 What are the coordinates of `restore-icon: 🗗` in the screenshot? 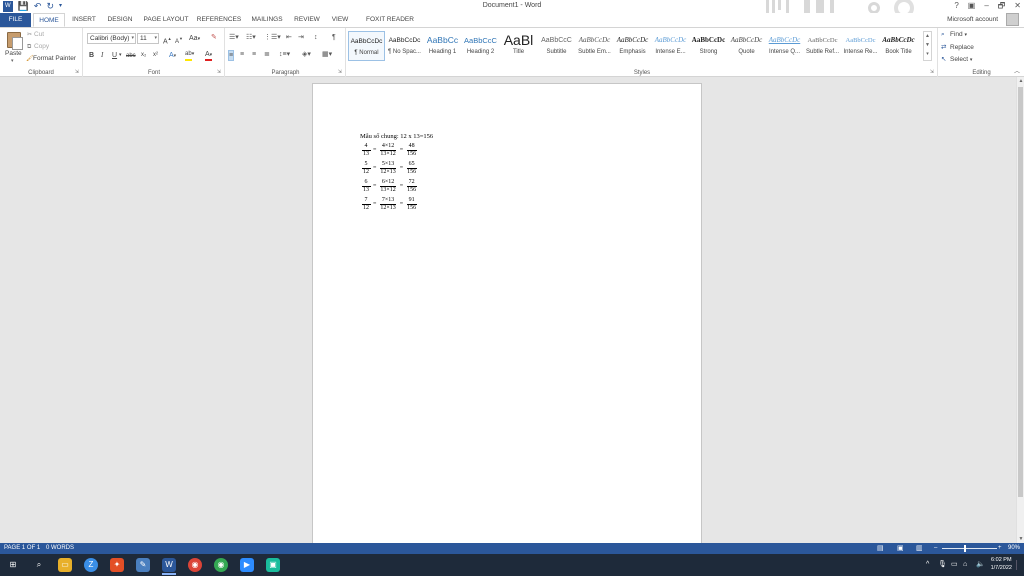 It's located at (1002, 6).